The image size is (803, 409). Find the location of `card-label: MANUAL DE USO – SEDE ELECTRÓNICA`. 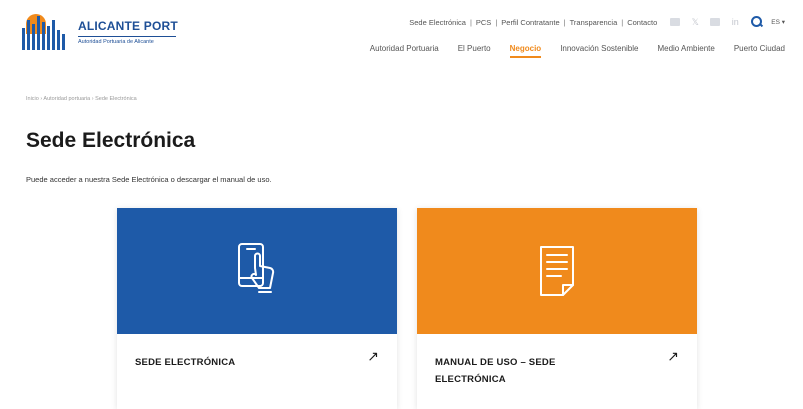

card-label: MANUAL DE USO – SEDE ELECTRÓNICA is located at coordinates (510, 371).